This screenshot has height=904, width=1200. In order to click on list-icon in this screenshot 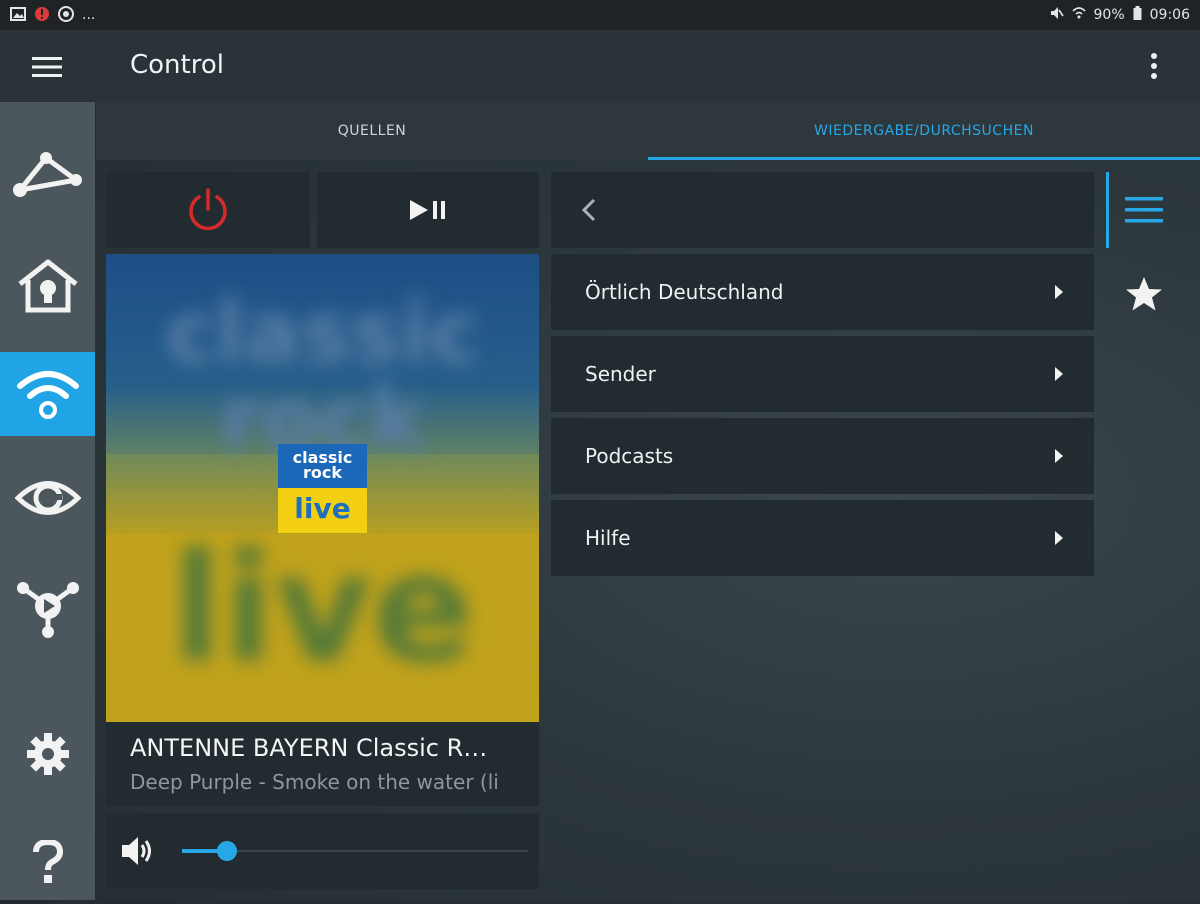, I will do `click(1144, 210)`.